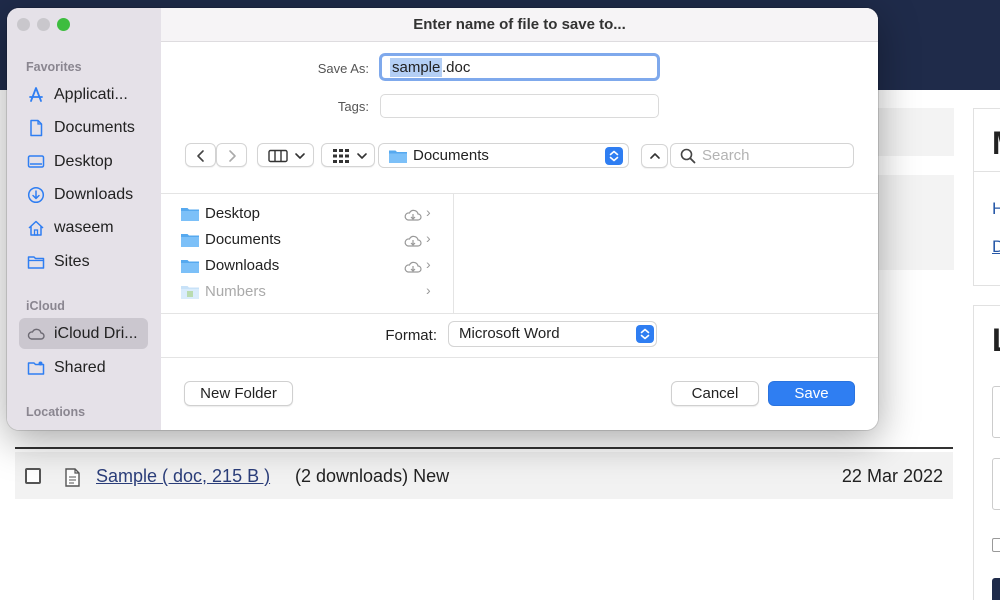 The width and height of the screenshot is (1000, 600). I want to click on back-button, so click(200, 155).